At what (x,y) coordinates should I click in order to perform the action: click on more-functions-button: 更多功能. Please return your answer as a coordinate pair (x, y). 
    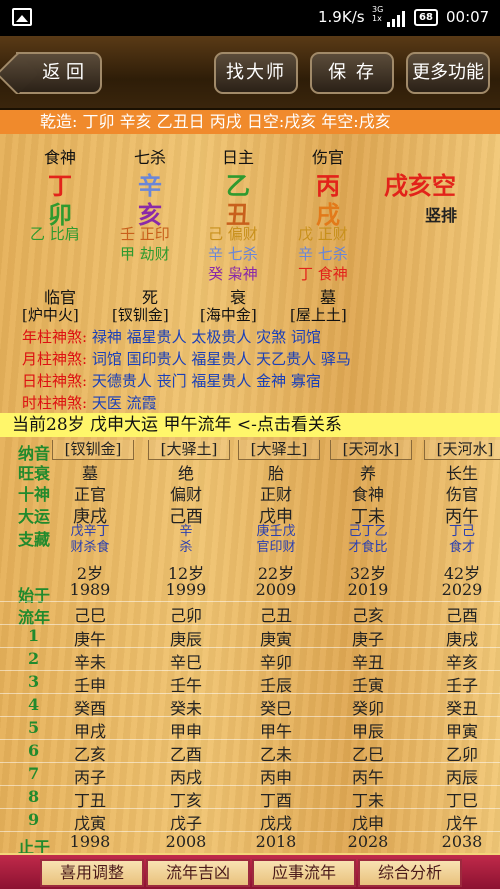
    Looking at the image, I should click on (448, 73).